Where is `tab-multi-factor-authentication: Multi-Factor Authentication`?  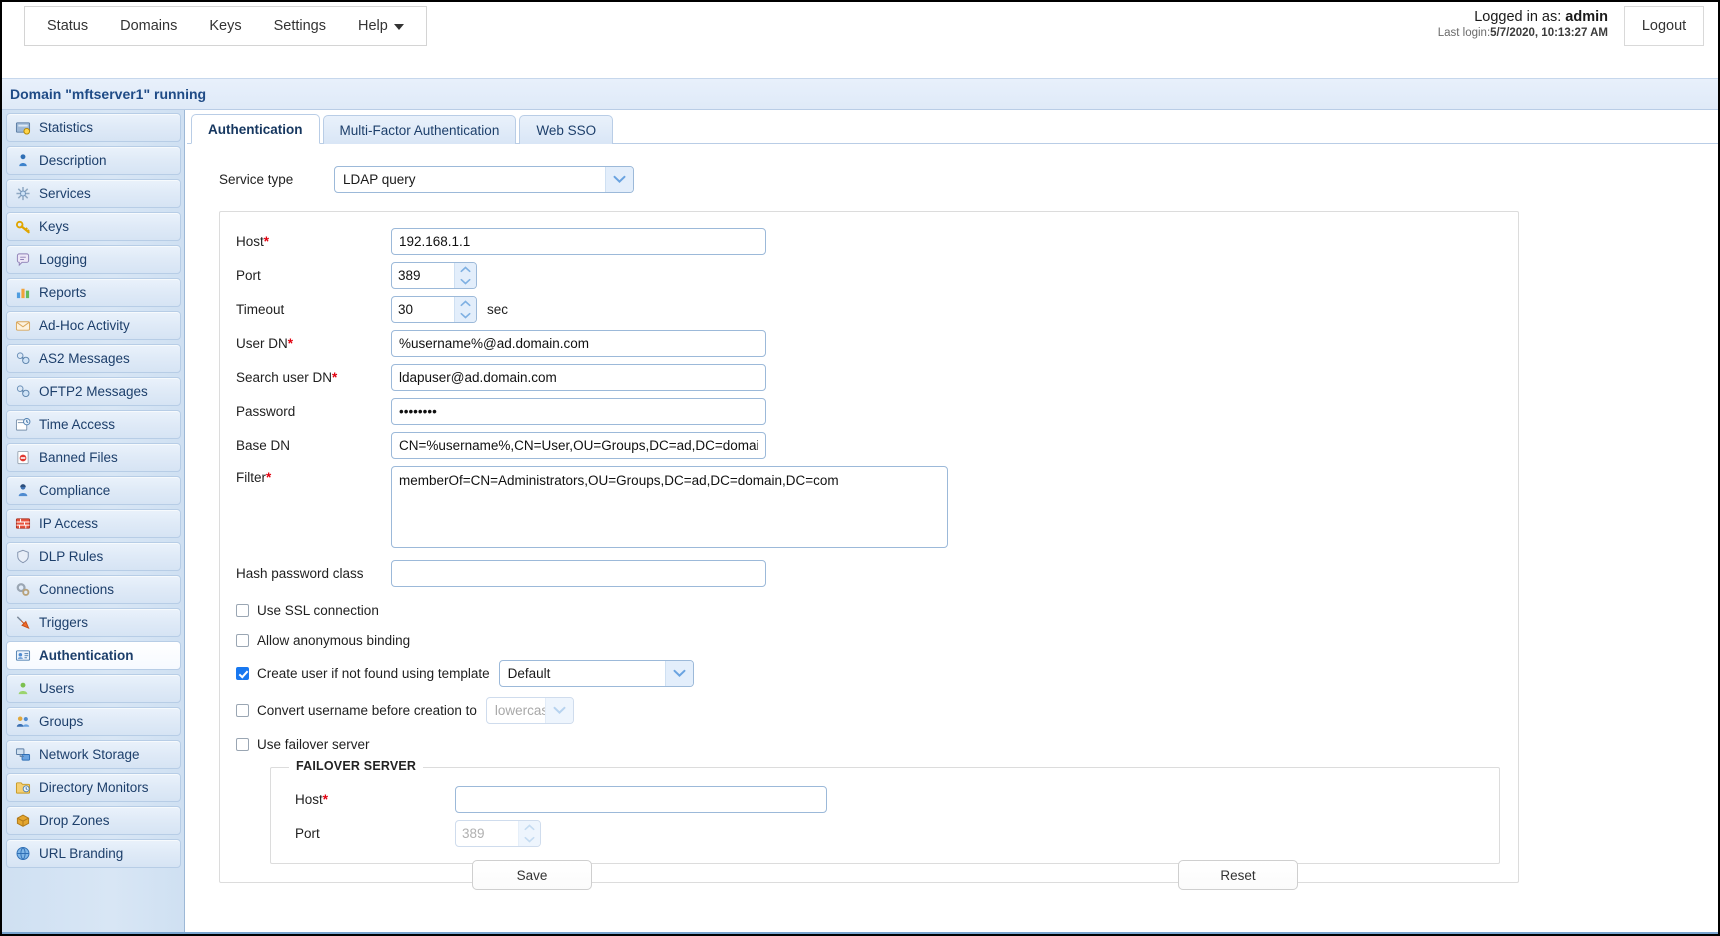 tab-multi-factor-authentication: Multi-Factor Authentication is located at coordinates (419, 129).